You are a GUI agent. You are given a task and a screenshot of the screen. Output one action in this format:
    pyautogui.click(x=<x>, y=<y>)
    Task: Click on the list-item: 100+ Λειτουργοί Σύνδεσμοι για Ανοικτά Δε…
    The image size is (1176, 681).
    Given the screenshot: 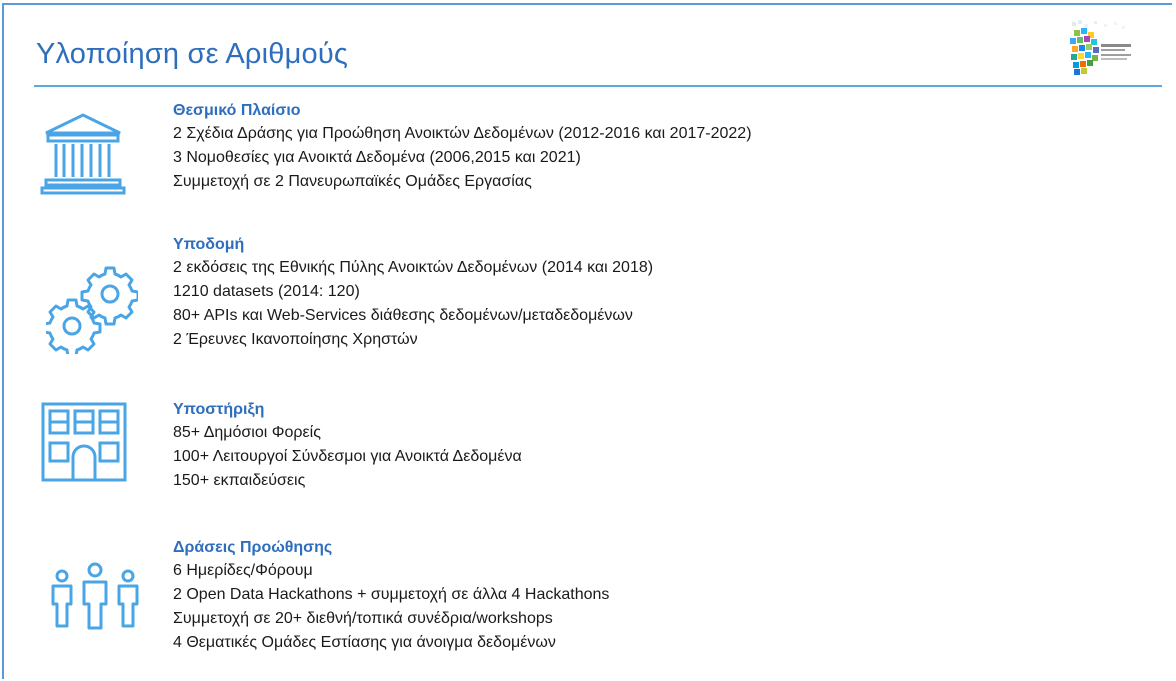 What is the action you would take?
    pyautogui.click(x=347, y=456)
    